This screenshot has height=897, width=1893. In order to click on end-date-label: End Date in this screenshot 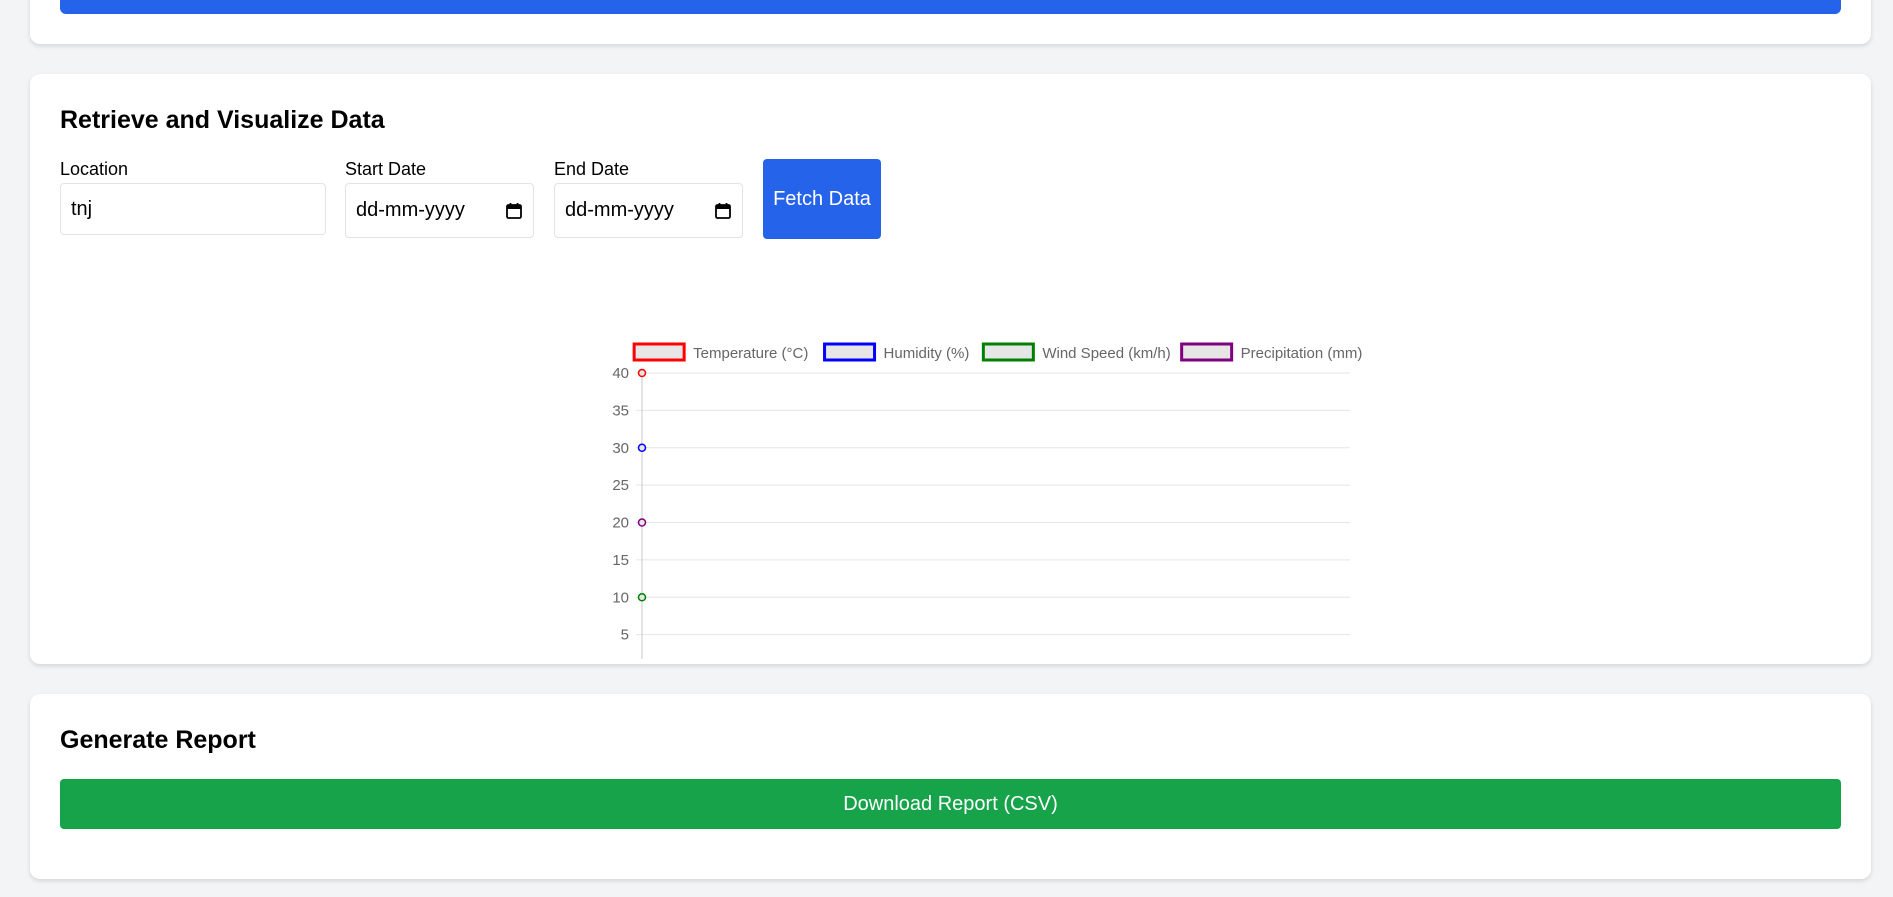, I will do `click(592, 169)`.